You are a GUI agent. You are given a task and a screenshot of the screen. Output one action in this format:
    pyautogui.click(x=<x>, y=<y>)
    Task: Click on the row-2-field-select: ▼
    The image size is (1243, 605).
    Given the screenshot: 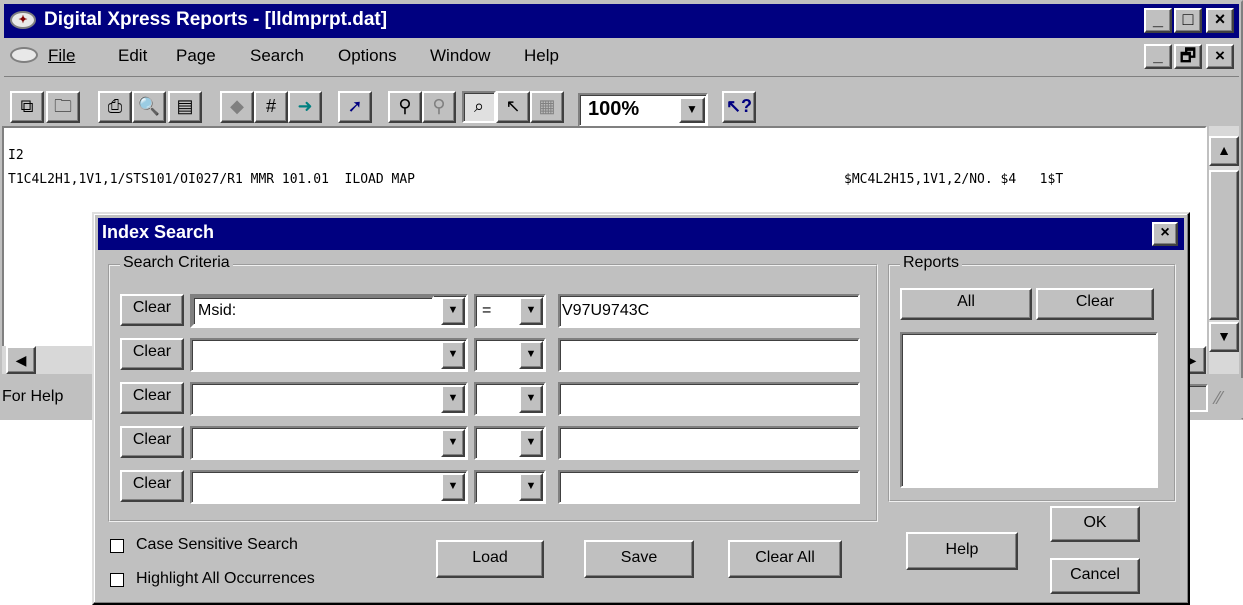 What is the action you would take?
    pyautogui.click(x=329, y=355)
    